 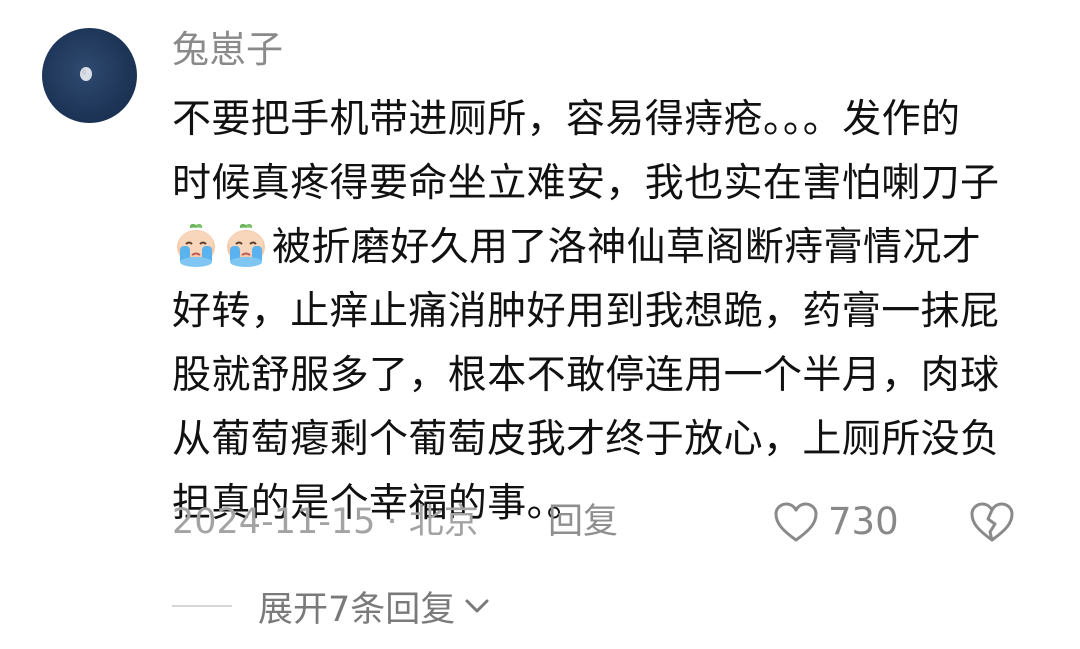 What do you see at coordinates (586, 183) in the screenshot?
I see `comment-line: 时候真疼得要命坐立难安，我也实在害怕喇刀子` at bounding box center [586, 183].